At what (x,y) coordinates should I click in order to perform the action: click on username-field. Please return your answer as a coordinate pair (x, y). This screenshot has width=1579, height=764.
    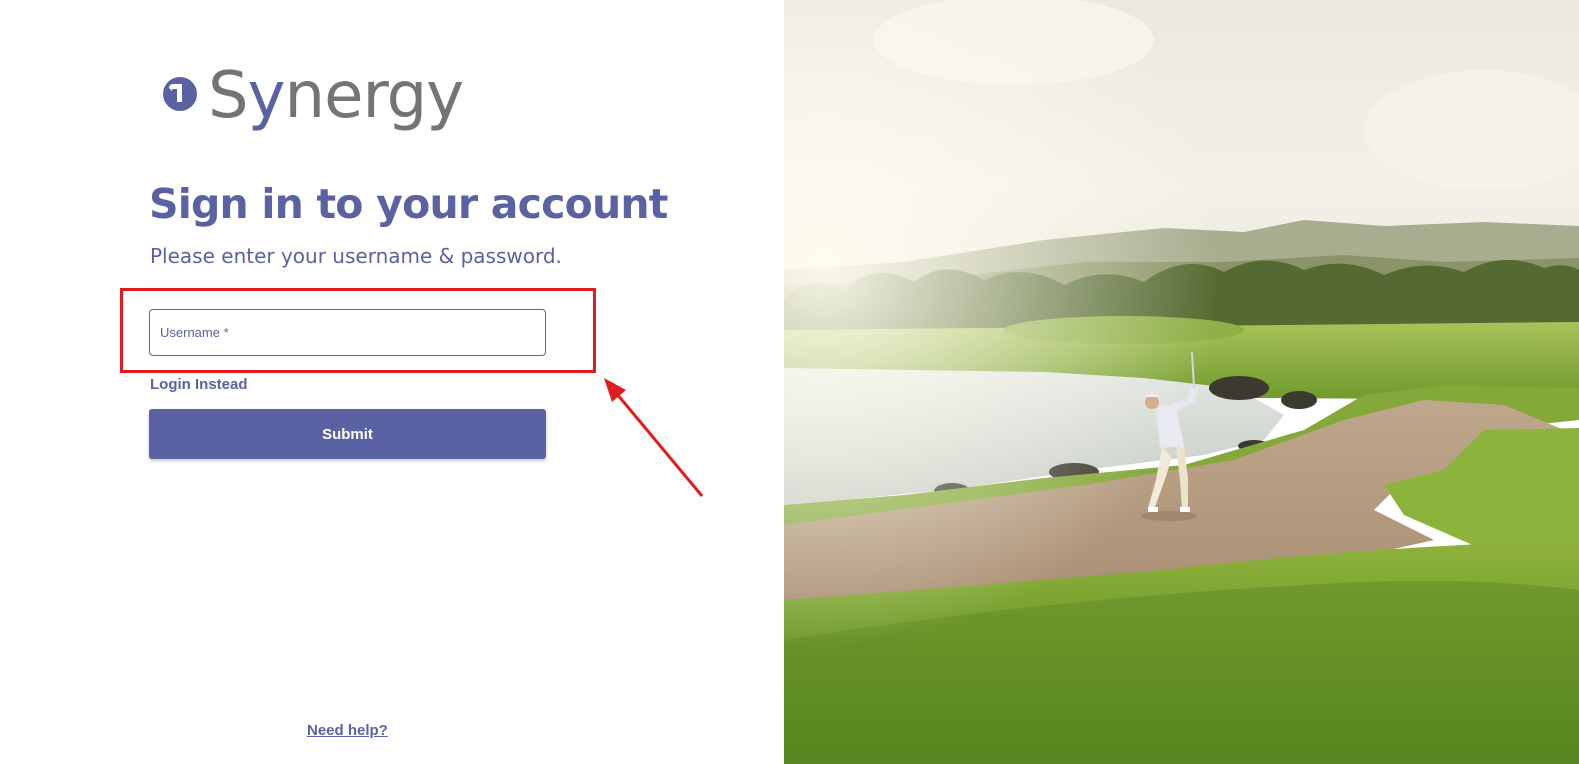
    Looking at the image, I should click on (347, 332).